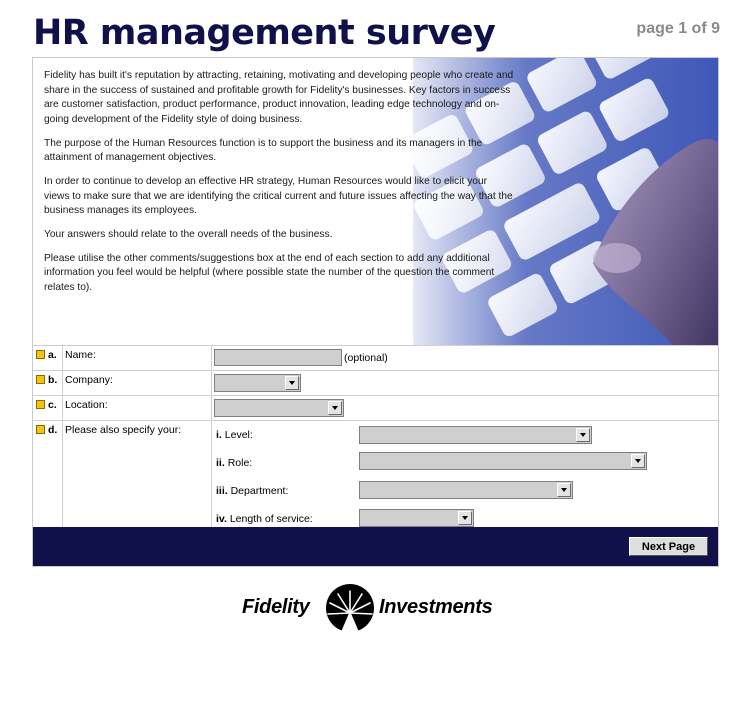 This screenshot has width=756, height=718. I want to click on department-field: iii. Department:, so click(465, 492).